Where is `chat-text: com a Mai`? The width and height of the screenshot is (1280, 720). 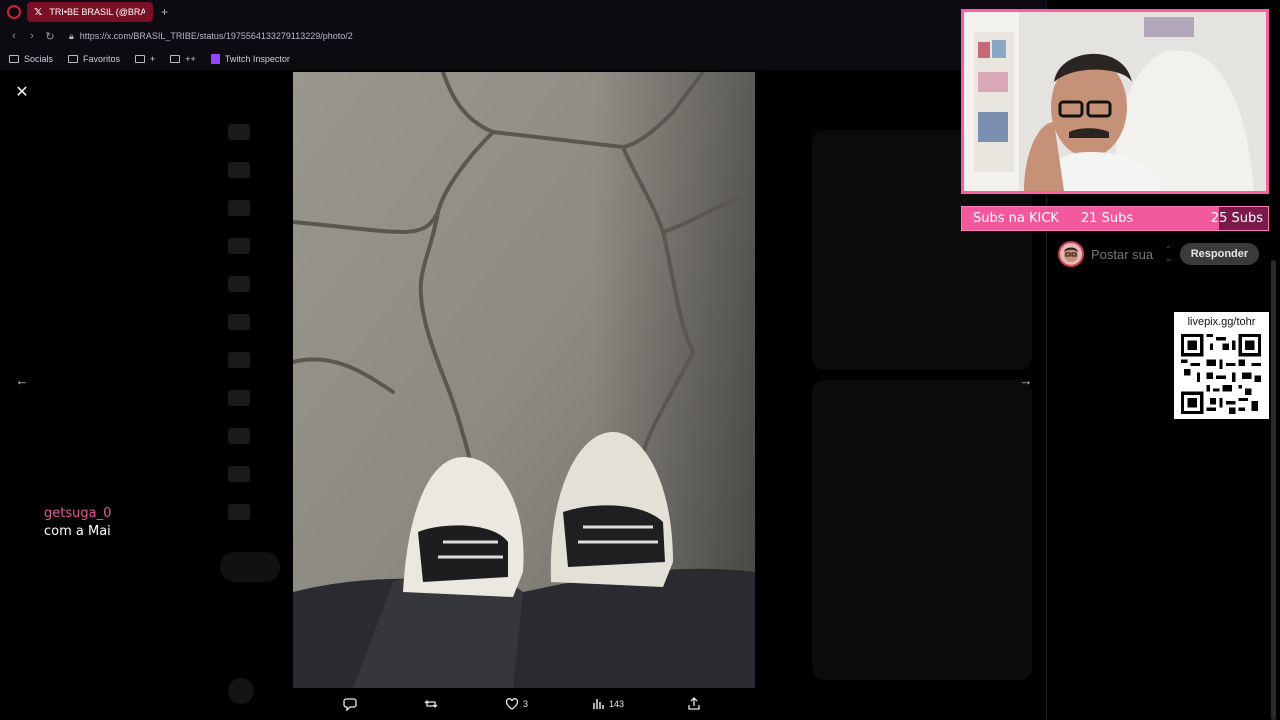 chat-text: com a Mai is located at coordinates (77, 531).